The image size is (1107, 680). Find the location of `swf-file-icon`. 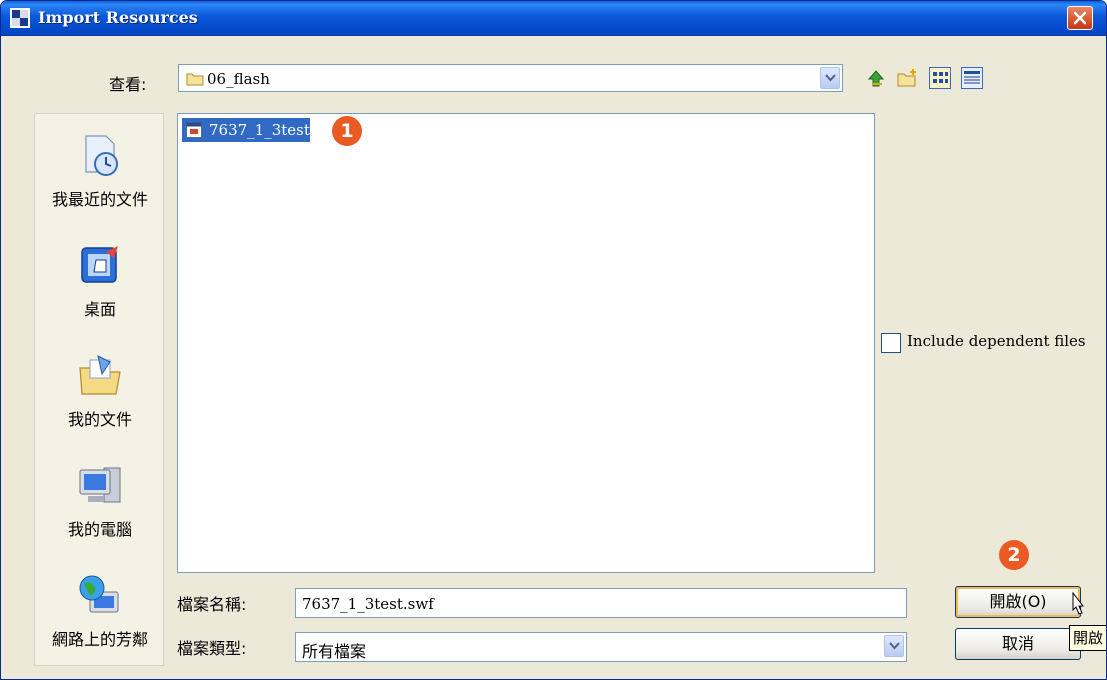

swf-file-icon is located at coordinates (194, 130).